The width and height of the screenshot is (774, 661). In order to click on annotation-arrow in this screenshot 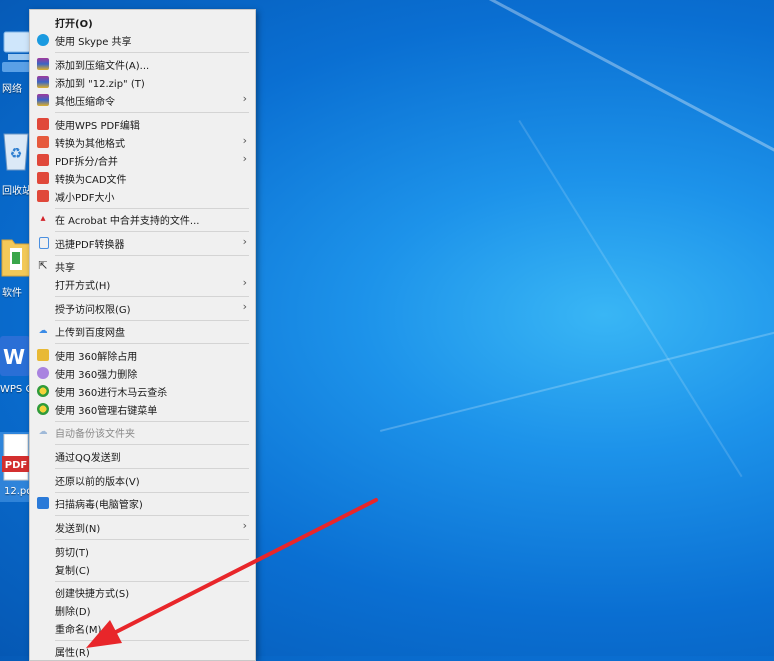, I will do `click(232, 573)`.